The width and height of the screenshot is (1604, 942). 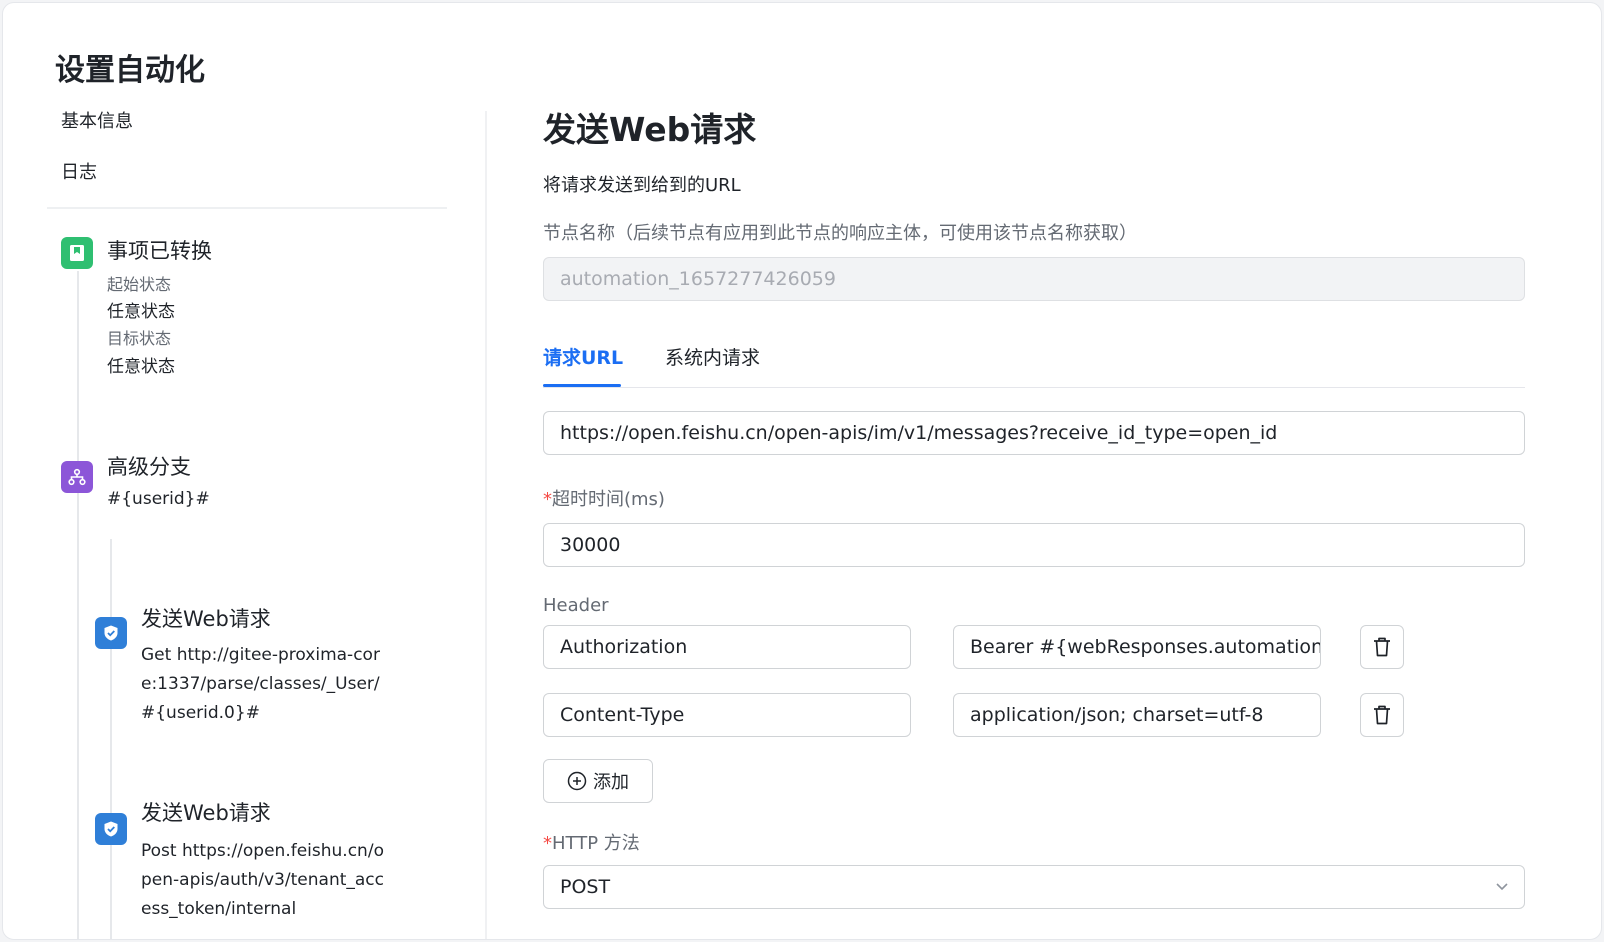 I want to click on header-value-input: application/json; charset=utf-8, so click(x=1137, y=715).